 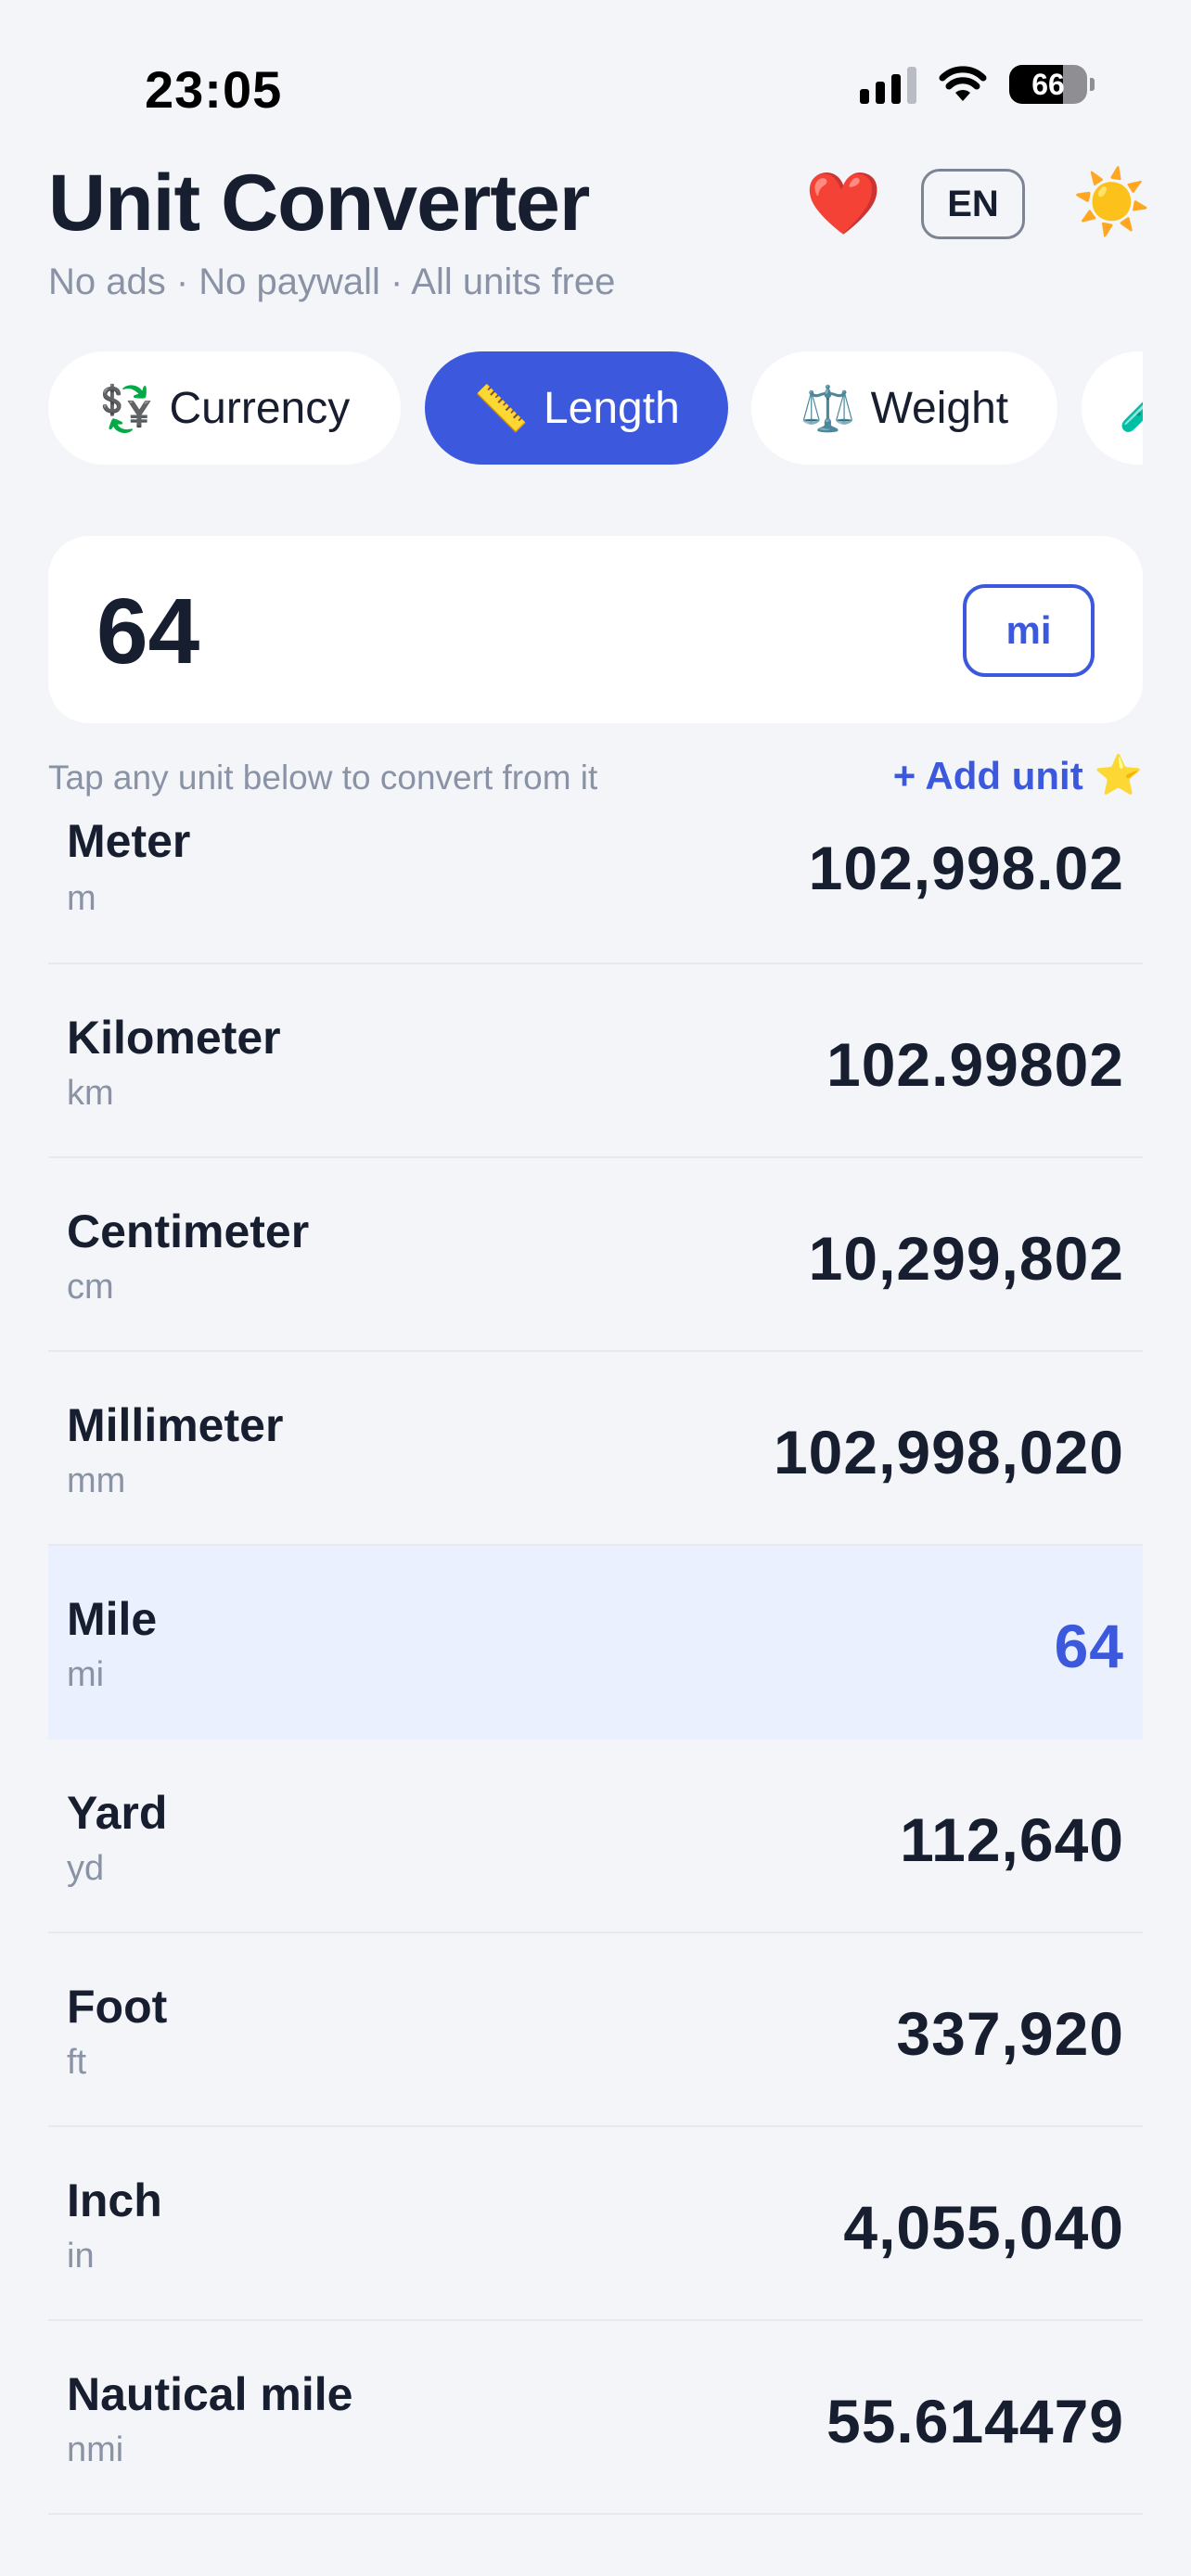 I want to click on unit-name: Kilometer, so click(x=174, y=1038).